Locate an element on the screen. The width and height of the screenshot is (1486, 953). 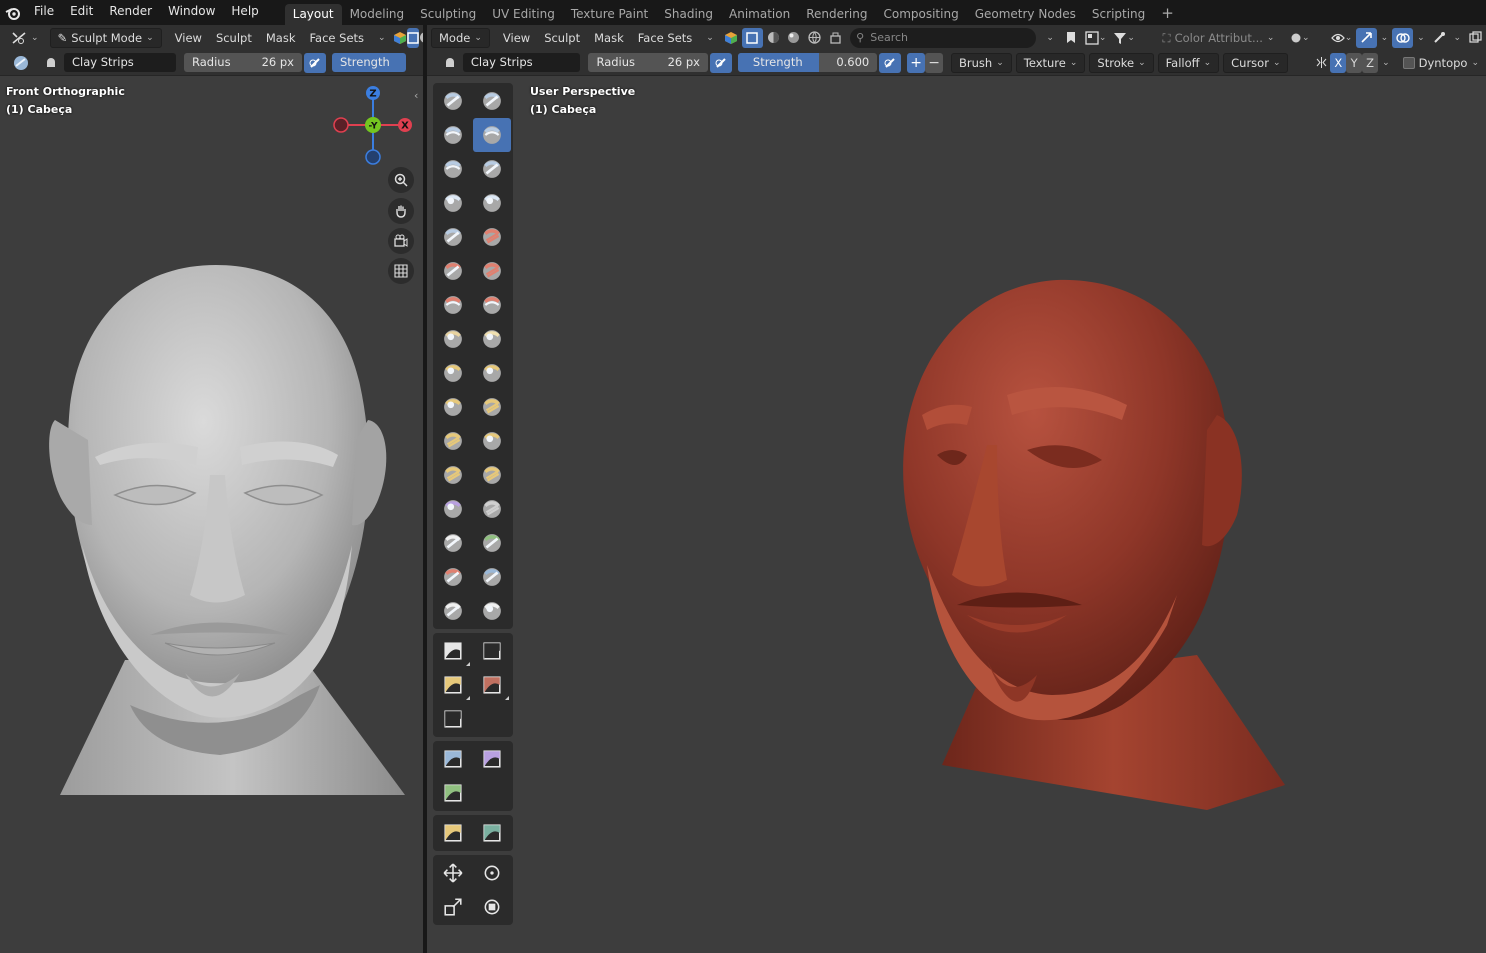
face-sets-chevron-icon: ⌄ is located at coordinates (710, 38).